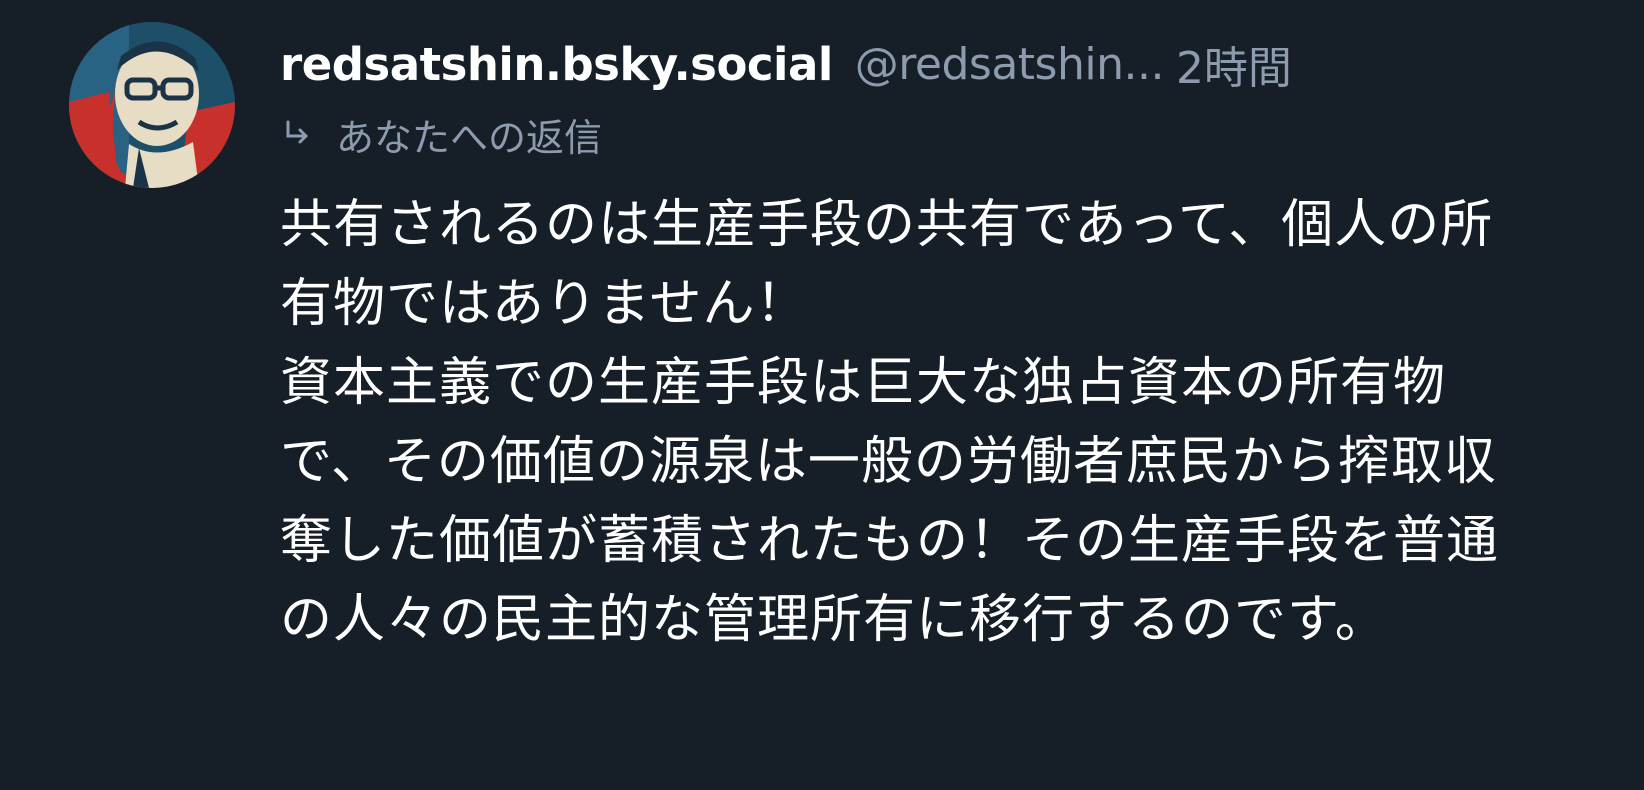  I want to click on post-timestamp: 2時間, so click(1234, 64).